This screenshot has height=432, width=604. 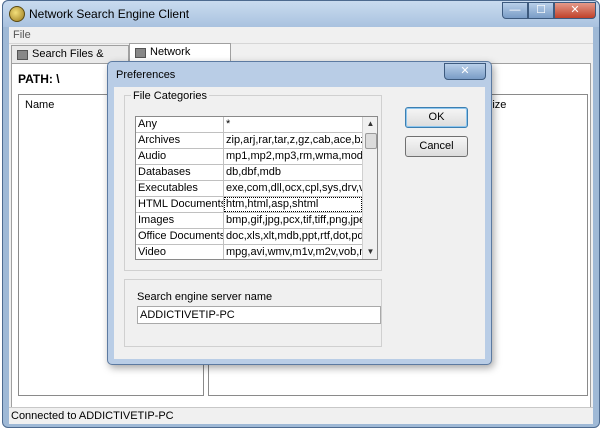 I want to click on category-row: Any *, so click(x=249, y=125).